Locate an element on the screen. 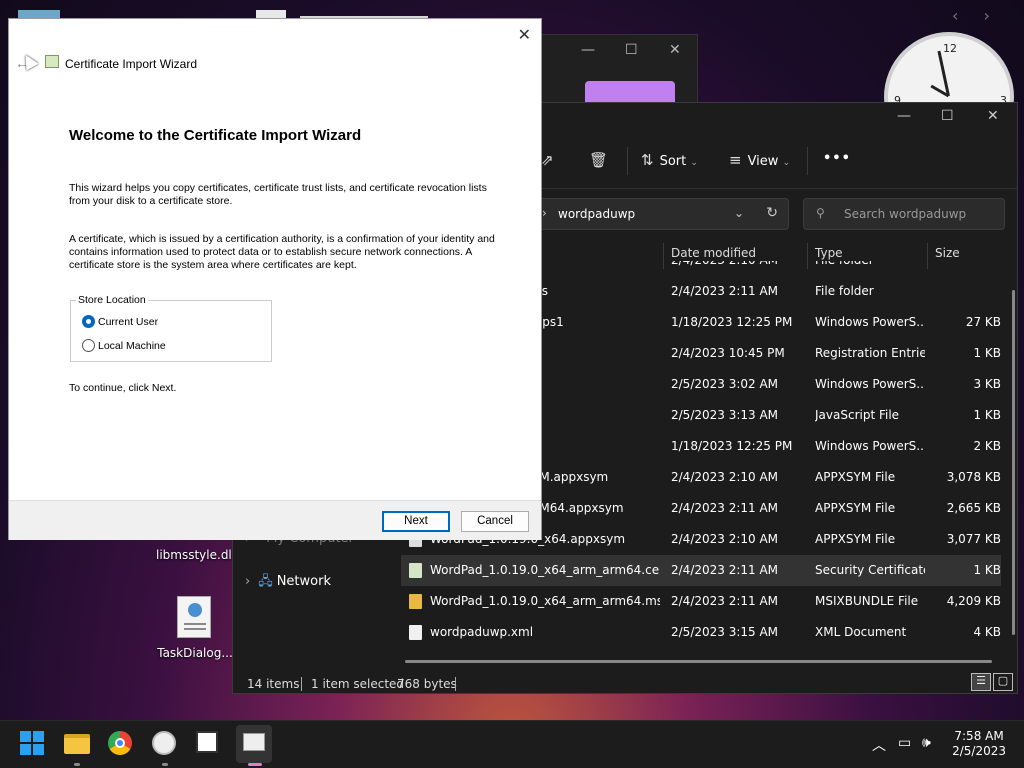 The width and height of the screenshot is (1024, 768). taskbar-clock: 7:58 AM 2/5/2023 is located at coordinates (979, 744).